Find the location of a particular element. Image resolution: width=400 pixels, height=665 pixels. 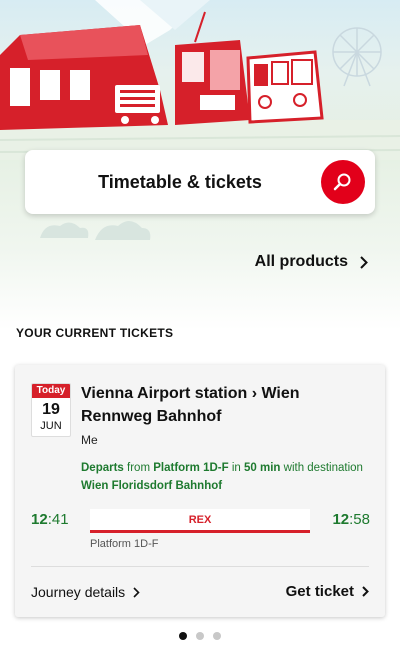

in-word: in is located at coordinates (236, 468).